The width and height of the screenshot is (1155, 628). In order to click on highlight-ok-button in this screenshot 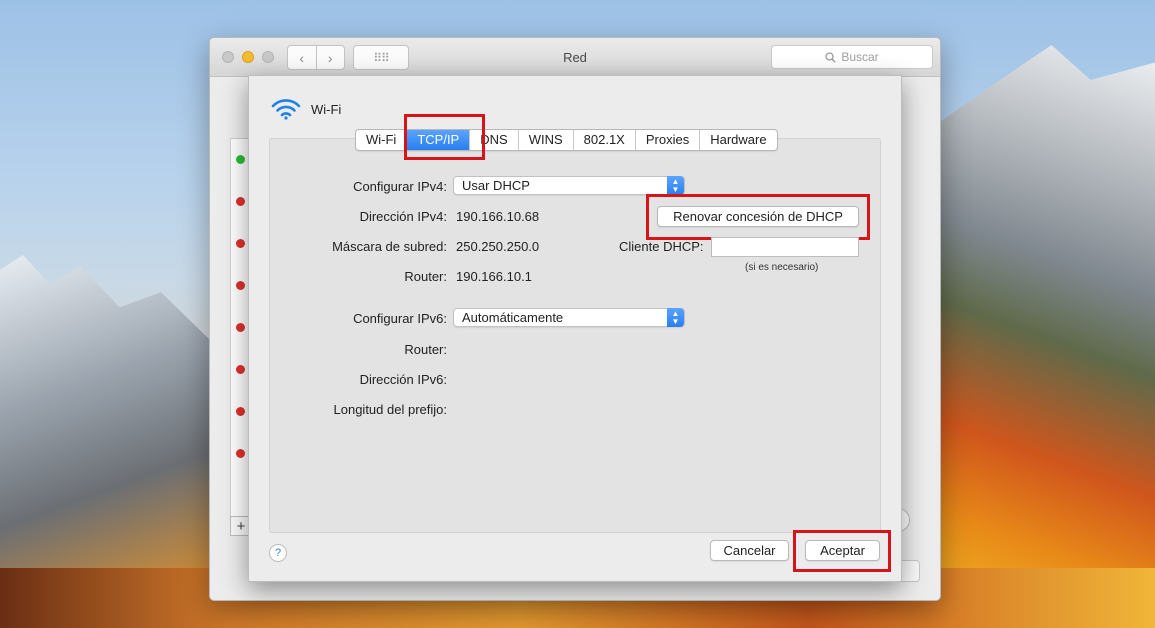, I will do `click(842, 551)`.